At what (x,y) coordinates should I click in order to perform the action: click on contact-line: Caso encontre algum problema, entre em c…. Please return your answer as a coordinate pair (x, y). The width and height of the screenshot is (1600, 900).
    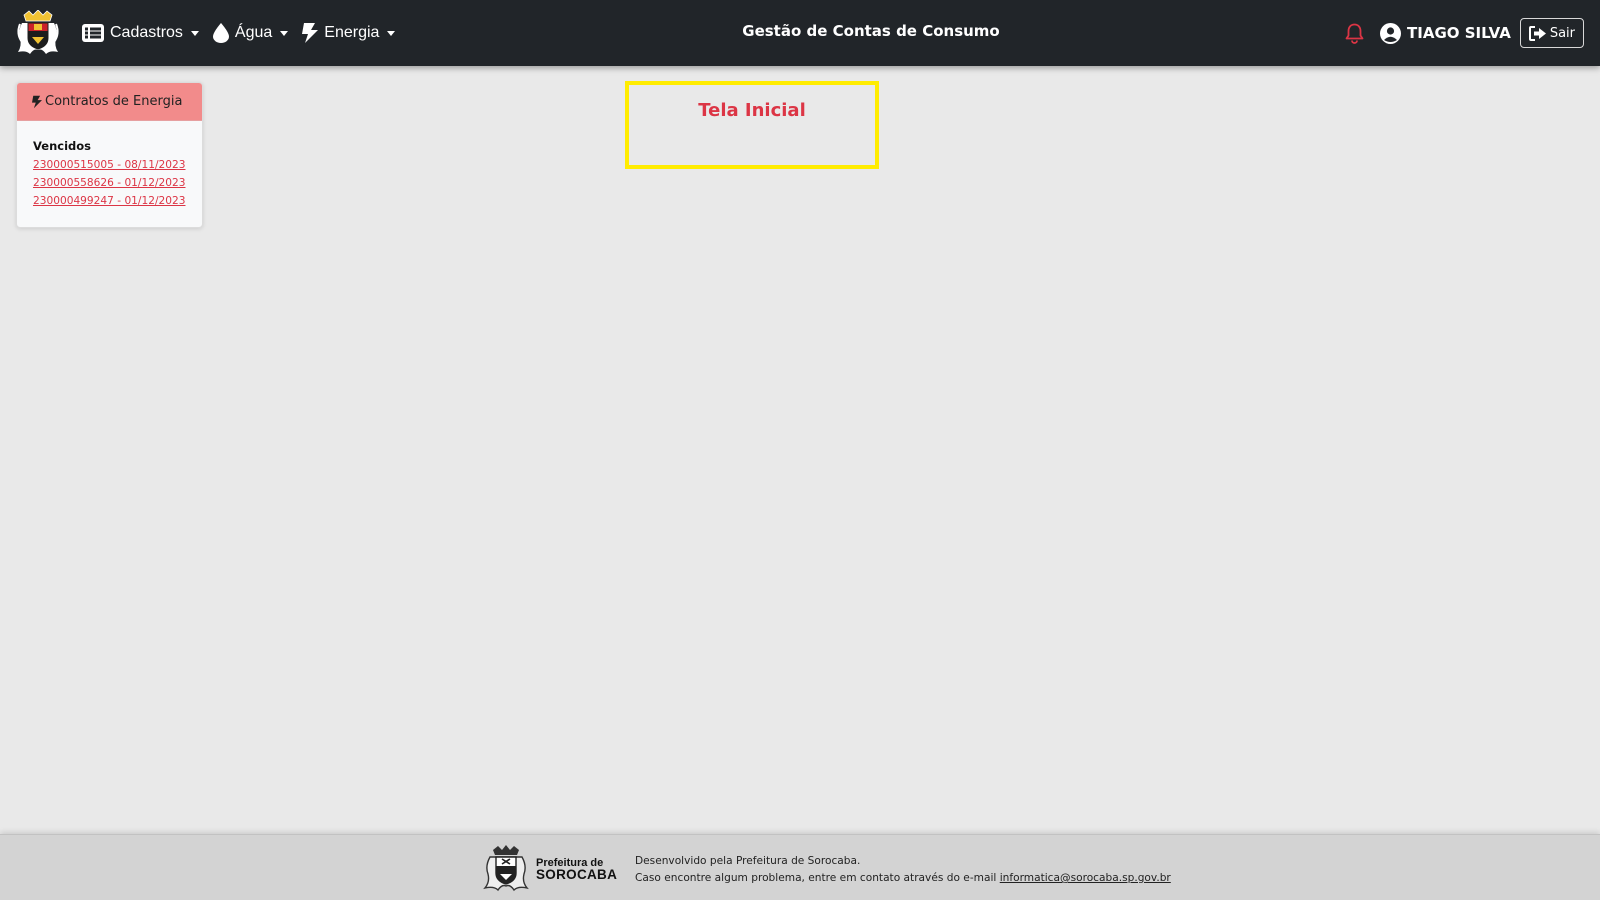
    Looking at the image, I should click on (903, 878).